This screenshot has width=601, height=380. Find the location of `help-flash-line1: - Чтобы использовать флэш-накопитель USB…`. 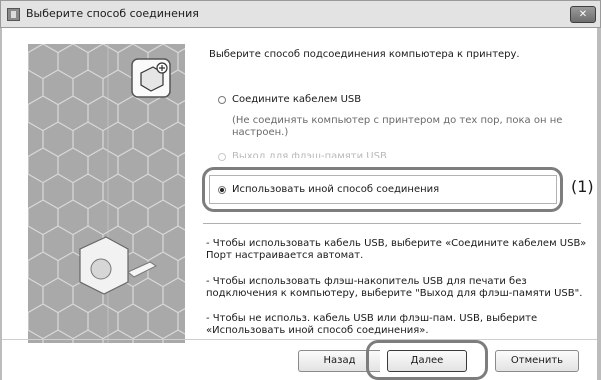

help-flash-line1: - Чтобы использовать флэш-накопитель USB… is located at coordinates (366, 281).